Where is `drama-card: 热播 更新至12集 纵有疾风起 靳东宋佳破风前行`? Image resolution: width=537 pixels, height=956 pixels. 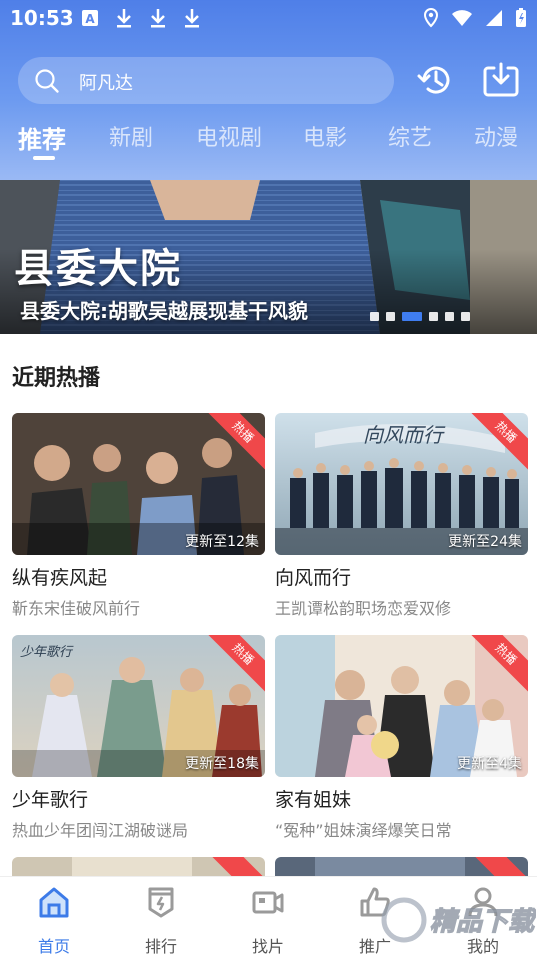
drama-card: 热播 更新至12集 纵有疾风起 靳东宋佳破风前行 is located at coordinates (138, 516).